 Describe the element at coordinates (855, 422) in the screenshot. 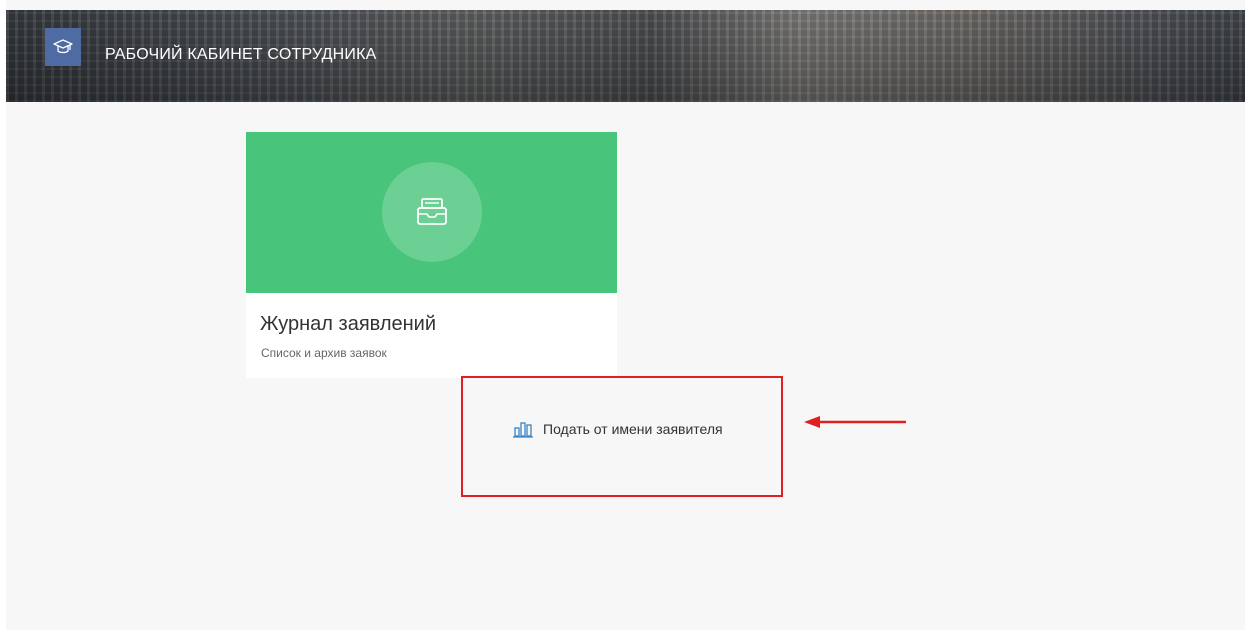

I see `red-arrow-icon` at that location.